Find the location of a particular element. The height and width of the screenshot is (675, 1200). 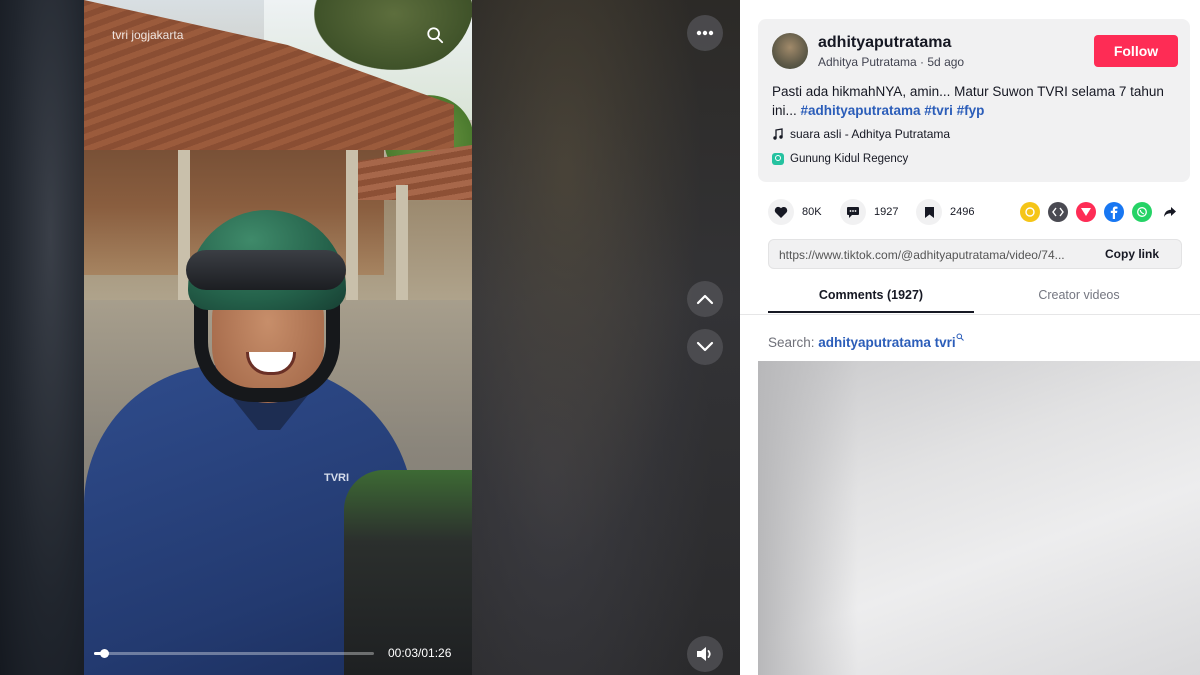

progress-handle is located at coordinates (104, 653).